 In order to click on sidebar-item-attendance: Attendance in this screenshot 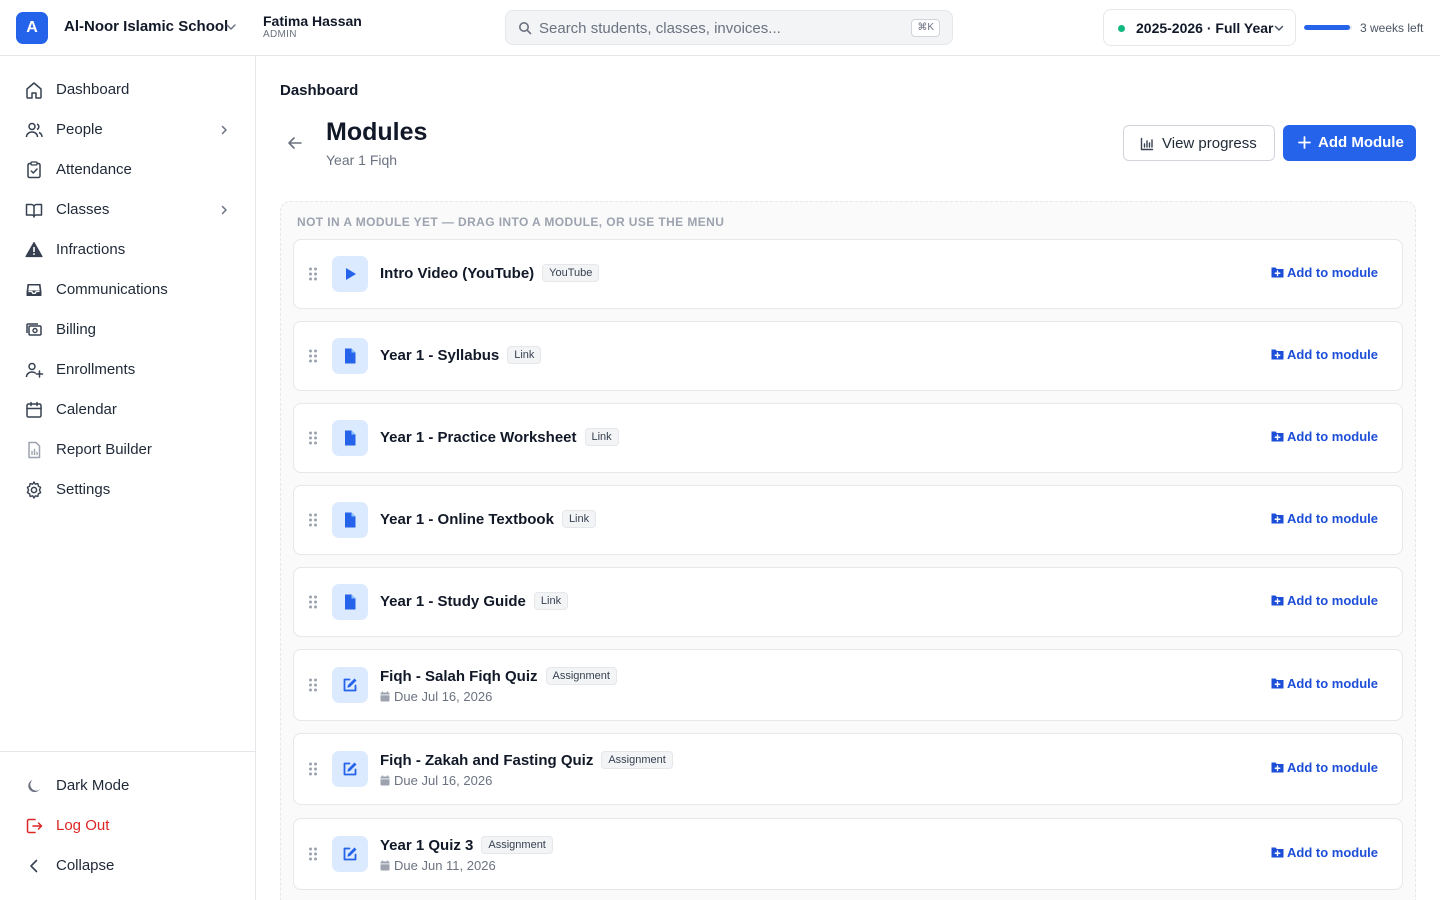, I will do `click(128, 170)`.